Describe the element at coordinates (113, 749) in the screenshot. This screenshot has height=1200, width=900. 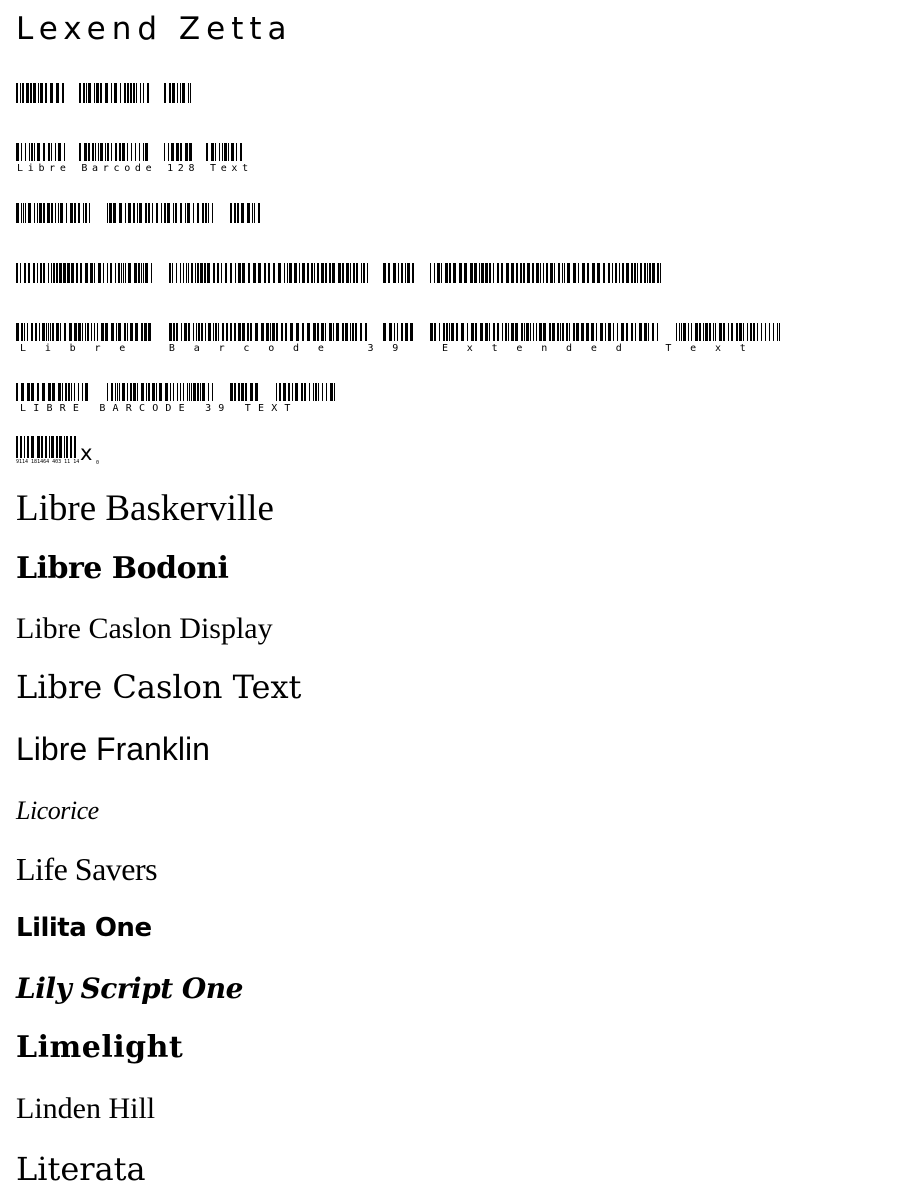
I see `font-sample-libre-franklin: Libre Franklin` at that location.